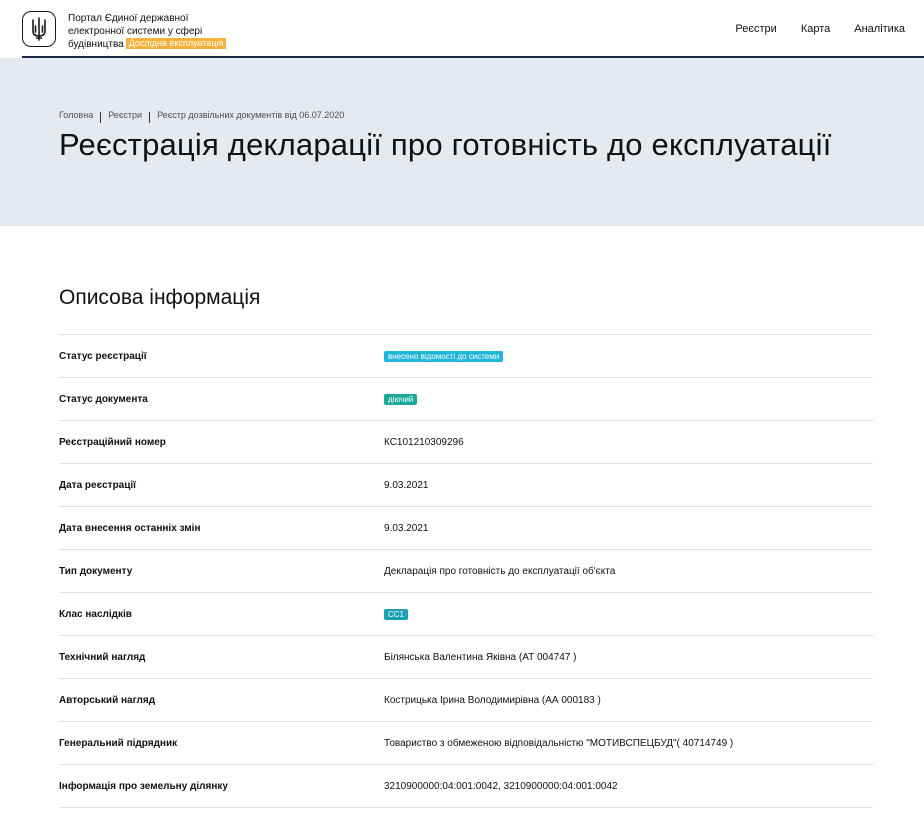 The width and height of the screenshot is (924, 819). Describe the element at coordinates (135, 31) in the screenshot. I see `portal-title-line: електронної системи у сфері` at that location.